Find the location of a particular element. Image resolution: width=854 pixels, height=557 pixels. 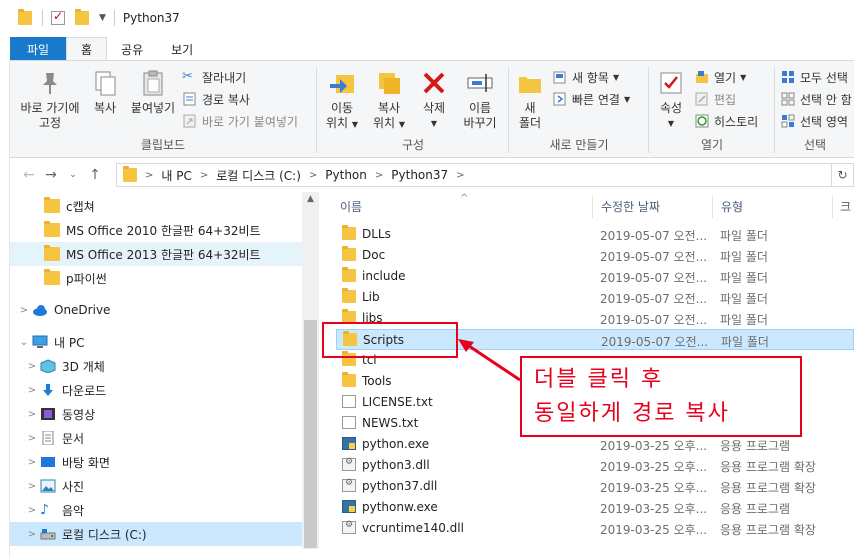

back-arrow-icon: ← is located at coordinates (29, 175).